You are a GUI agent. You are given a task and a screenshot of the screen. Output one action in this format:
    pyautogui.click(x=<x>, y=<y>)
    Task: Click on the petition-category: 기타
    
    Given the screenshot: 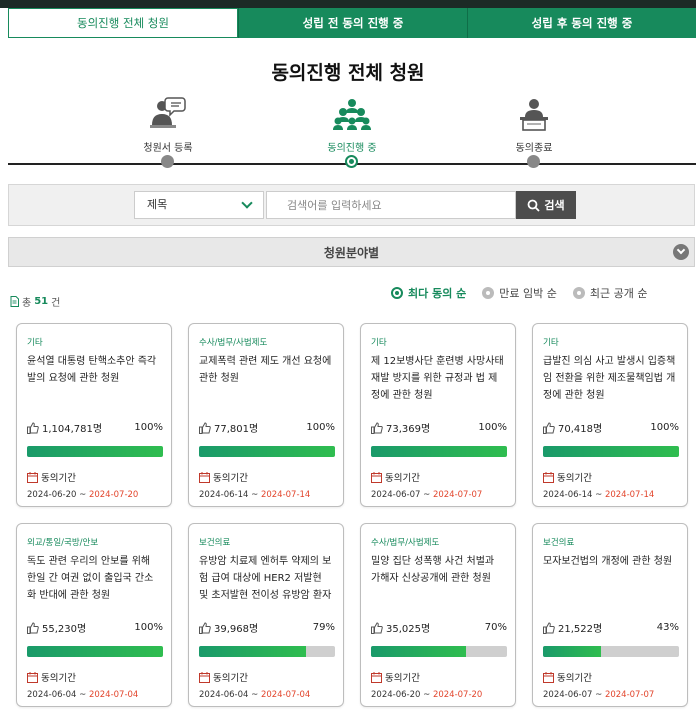 What is the action you would take?
    pyautogui.click(x=379, y=343)
    